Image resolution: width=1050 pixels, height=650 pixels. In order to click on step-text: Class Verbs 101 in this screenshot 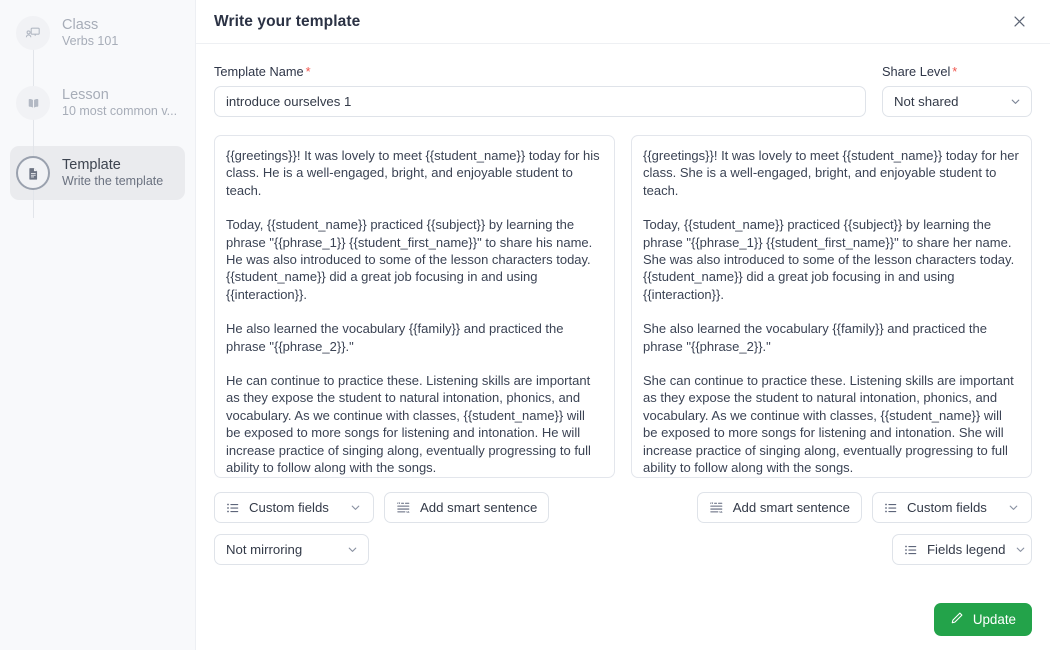, I will do `click(90, 33)`.